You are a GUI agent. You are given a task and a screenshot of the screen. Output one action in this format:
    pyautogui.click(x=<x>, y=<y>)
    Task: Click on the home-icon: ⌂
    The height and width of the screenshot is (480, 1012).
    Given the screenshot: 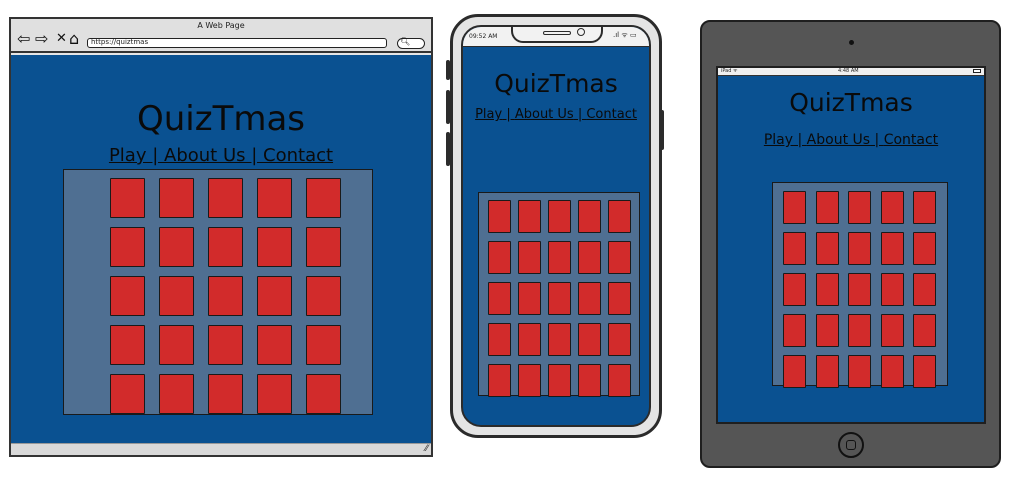 What is the action you would take?
    pyautogui.click(x=74, y=39)
    